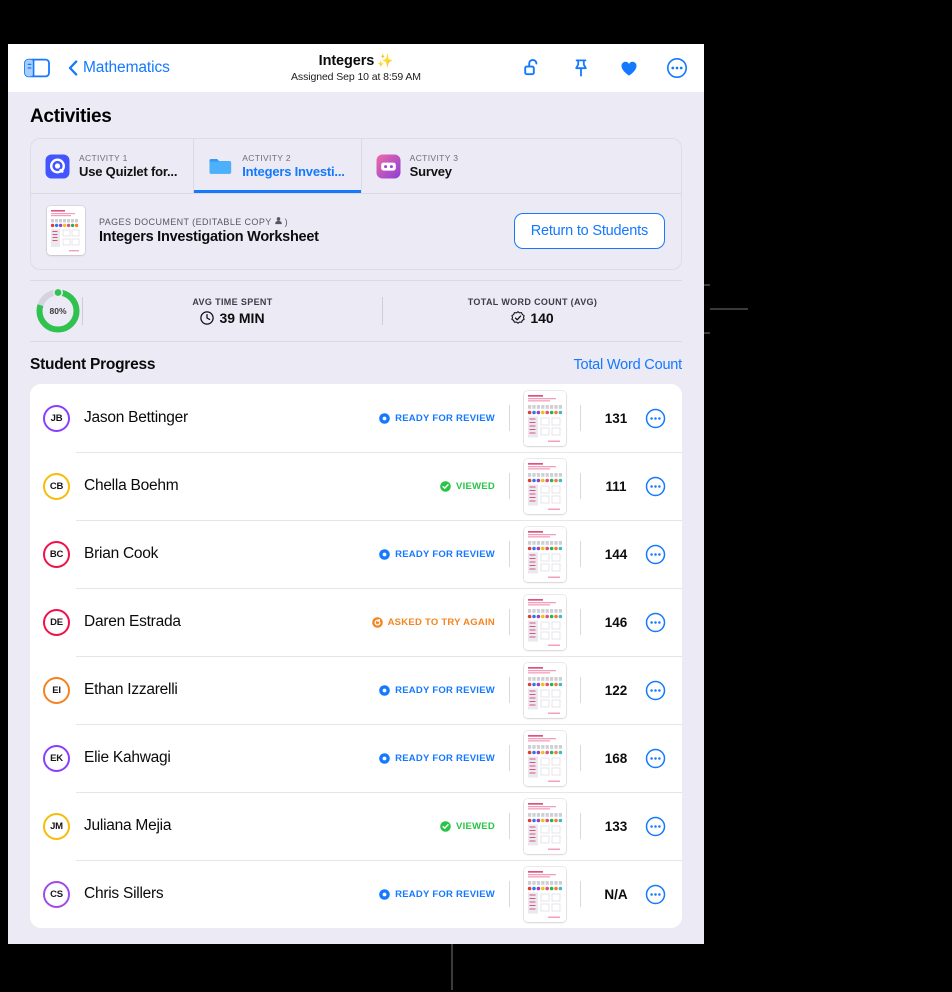 This screenshot has height=992, width=952. What do you see at coordinates (475, 826) in the screenshot?
I see `status-label: VIEWED` at bounding box center [475, 826].